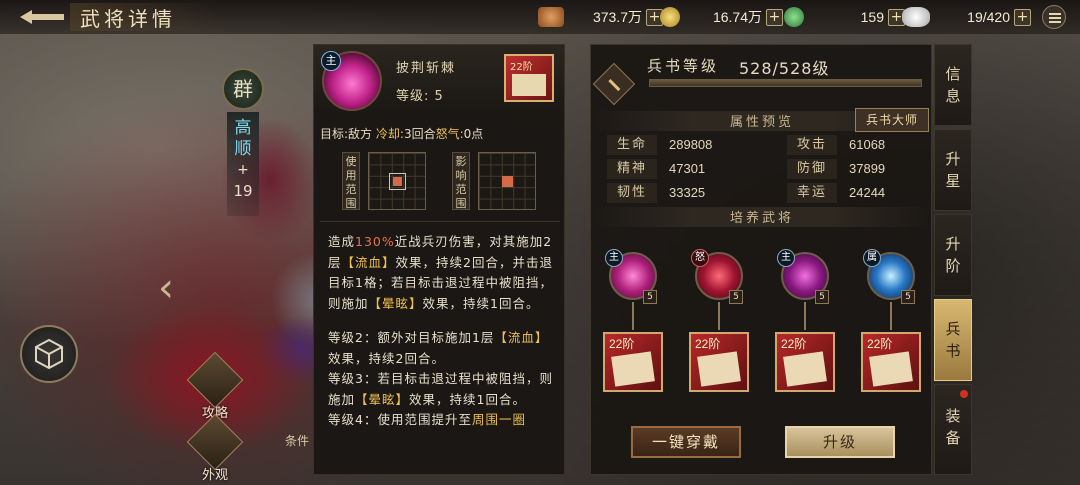  I want to click on book-master-button: 兵书大师, so click(892, 120).